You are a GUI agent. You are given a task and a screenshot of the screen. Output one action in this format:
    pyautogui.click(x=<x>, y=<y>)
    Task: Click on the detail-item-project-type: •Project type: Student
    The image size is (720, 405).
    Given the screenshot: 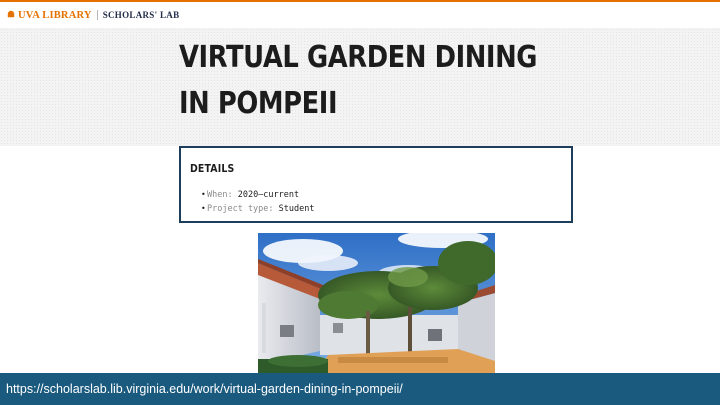 What is the action you would take?
    pyautogui.click(x=258, y=209)
    